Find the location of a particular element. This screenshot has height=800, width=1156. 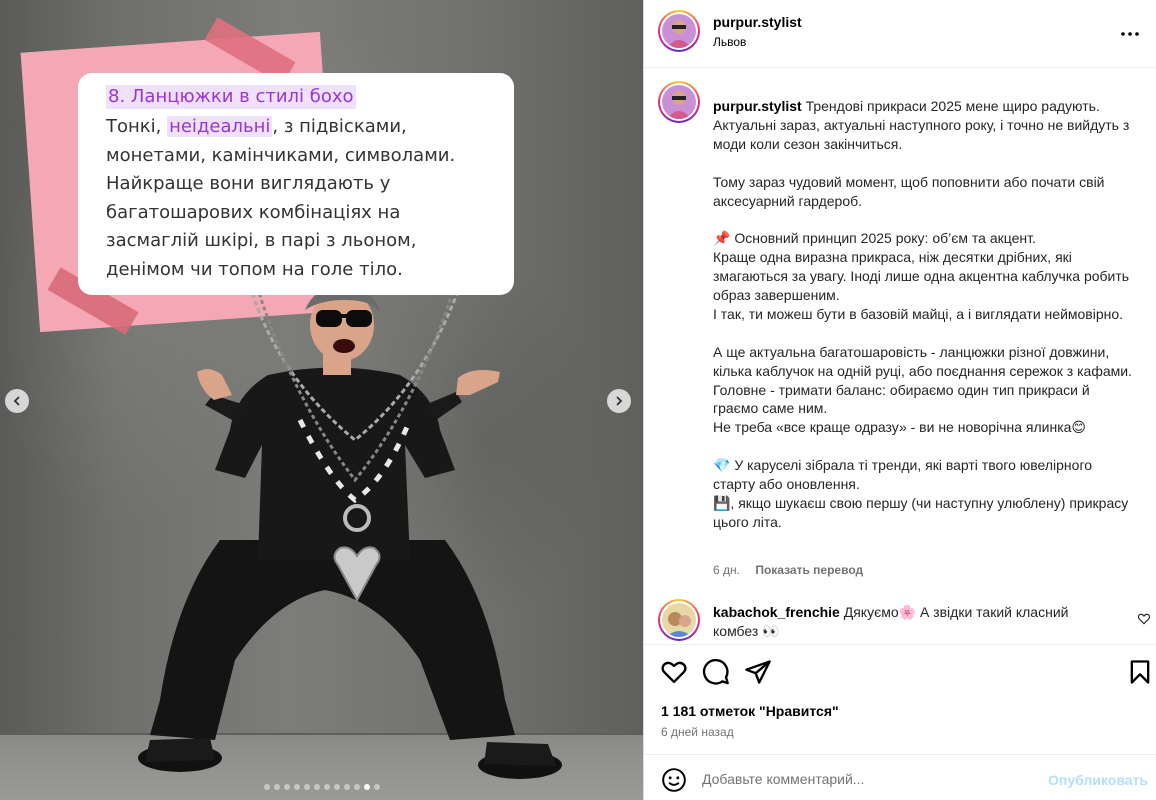

card-body-highlight: неідеальні is located at coordinates (220, 126).